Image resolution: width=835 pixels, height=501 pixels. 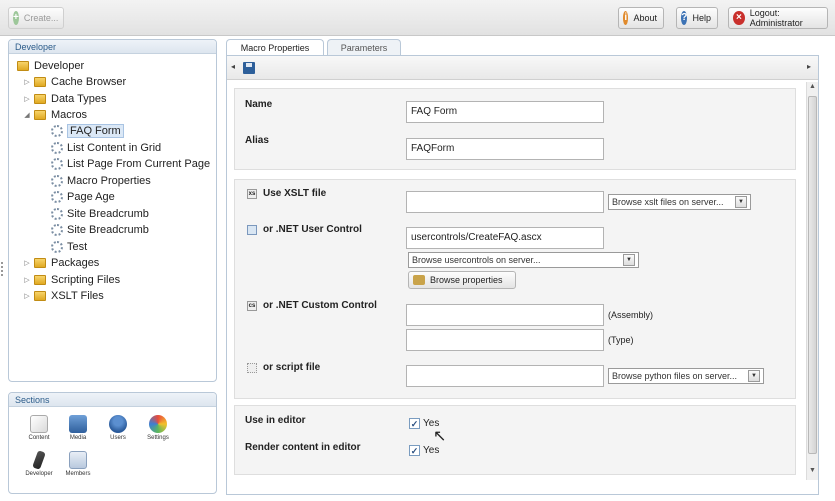 I want to click on render-content-checkbox: ✓ Yes, so click(x=424, y=450).